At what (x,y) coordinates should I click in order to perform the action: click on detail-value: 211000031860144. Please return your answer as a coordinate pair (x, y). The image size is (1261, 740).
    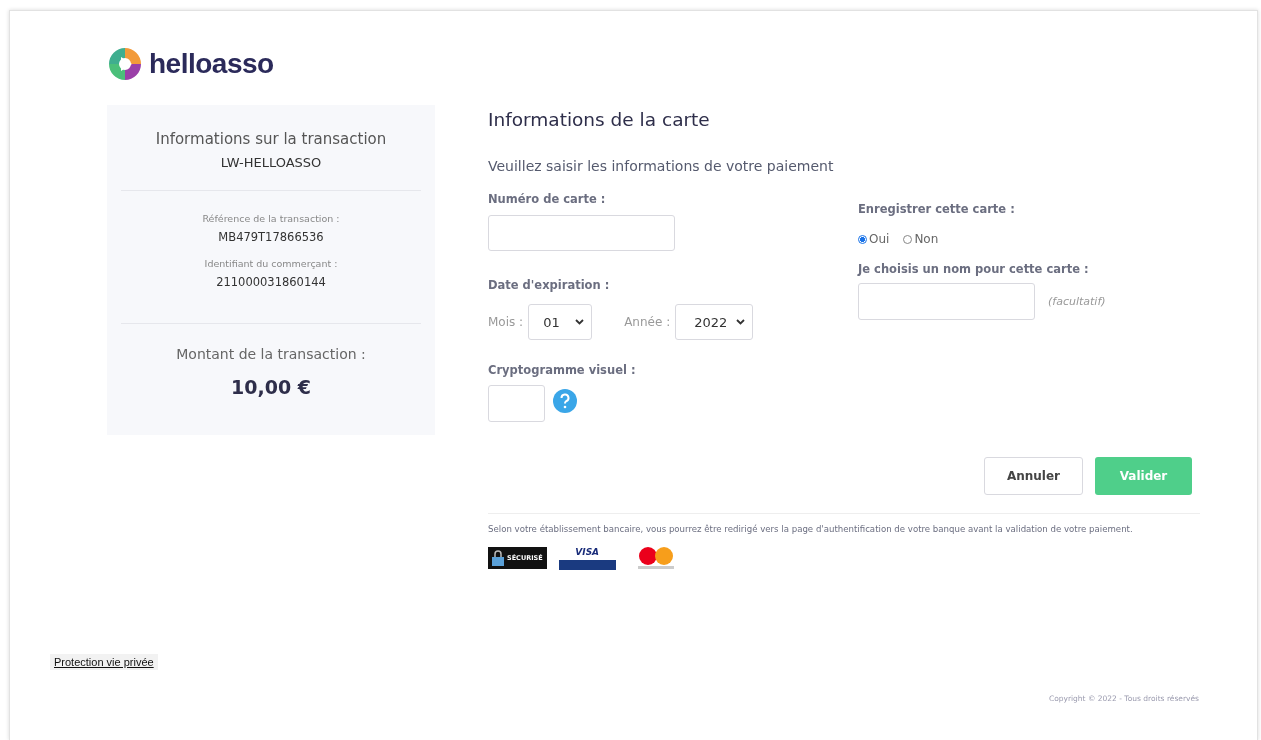
    Looking at the image, I should click on (271, 282).